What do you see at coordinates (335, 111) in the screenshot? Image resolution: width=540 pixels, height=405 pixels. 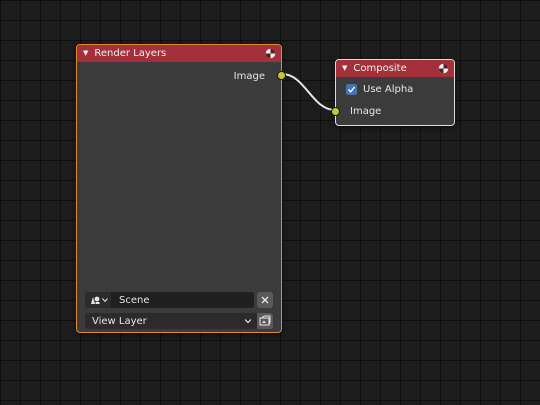 I see `input-image-socket` at bounding box center [335, 111].